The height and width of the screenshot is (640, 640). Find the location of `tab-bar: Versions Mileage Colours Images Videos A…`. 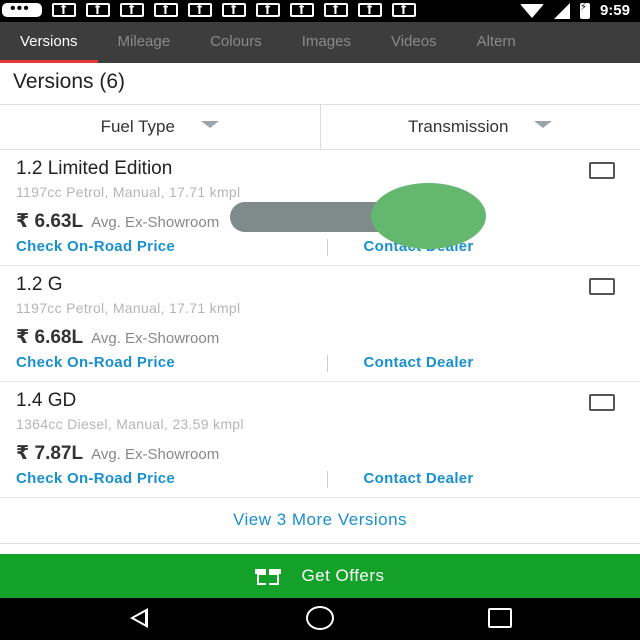

tab-bar: Versions Mileage Colours Images Videos A… is located at coordinates (320, 42).